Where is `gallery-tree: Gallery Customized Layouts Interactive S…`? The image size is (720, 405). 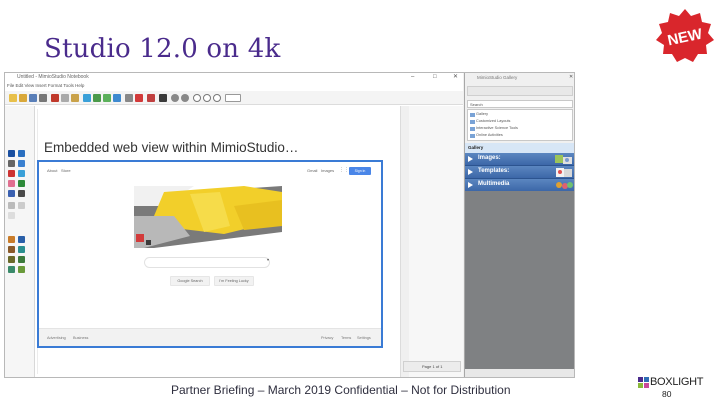 gallery-tree: Gallery Customized Layouts Interactive S… is located at coordinates (520, 125).